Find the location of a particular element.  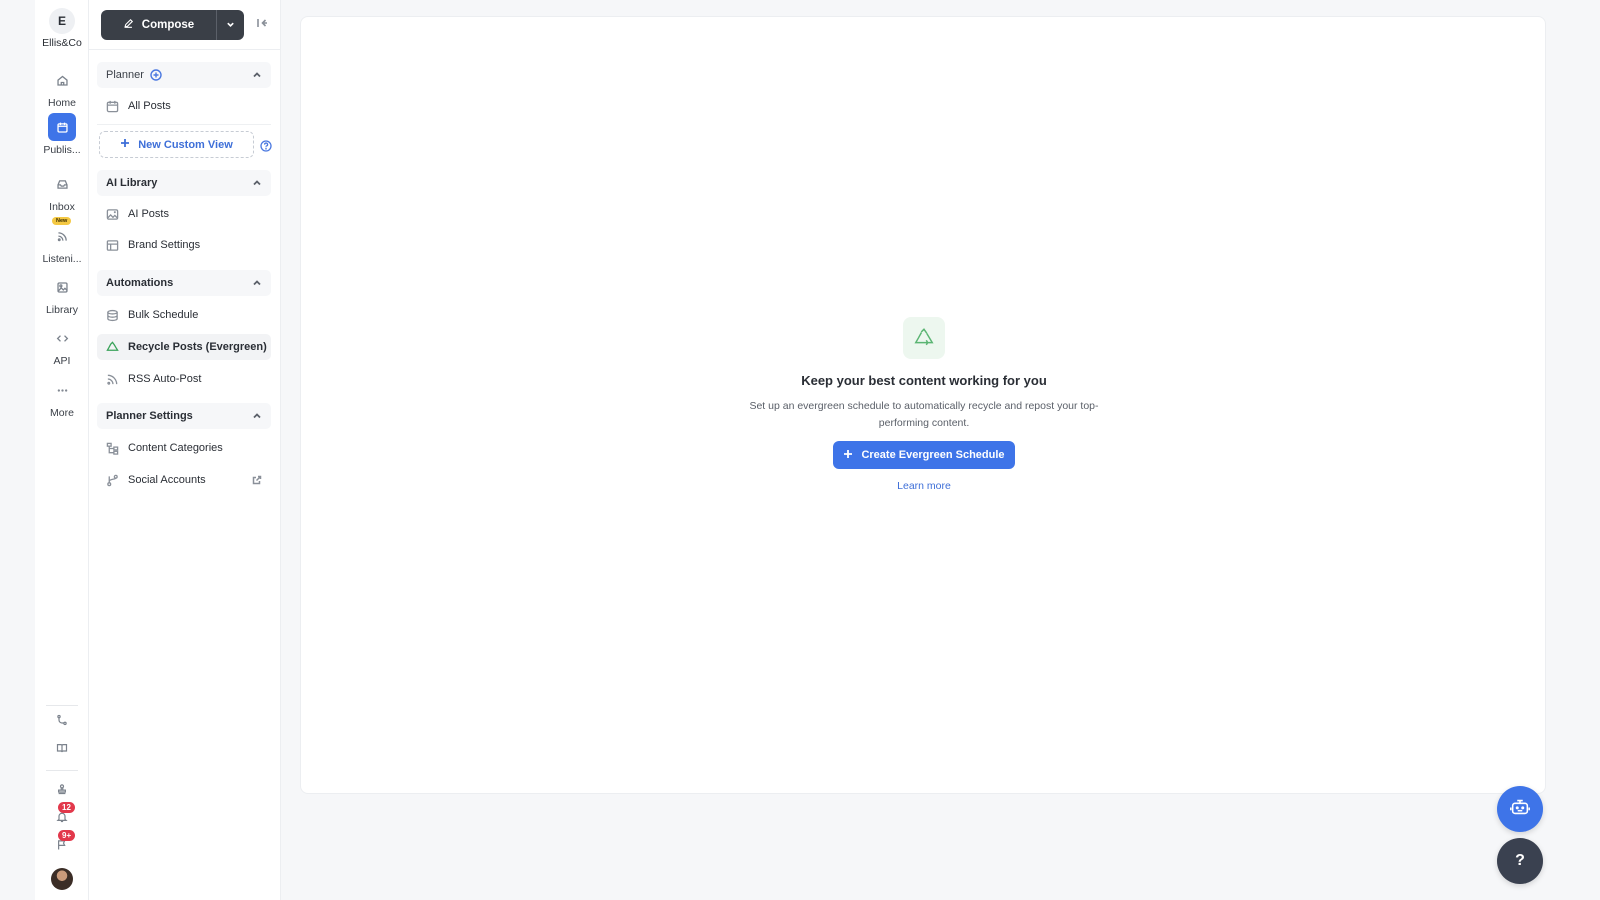

add-circle-icon is located at coordinates (156, 75).